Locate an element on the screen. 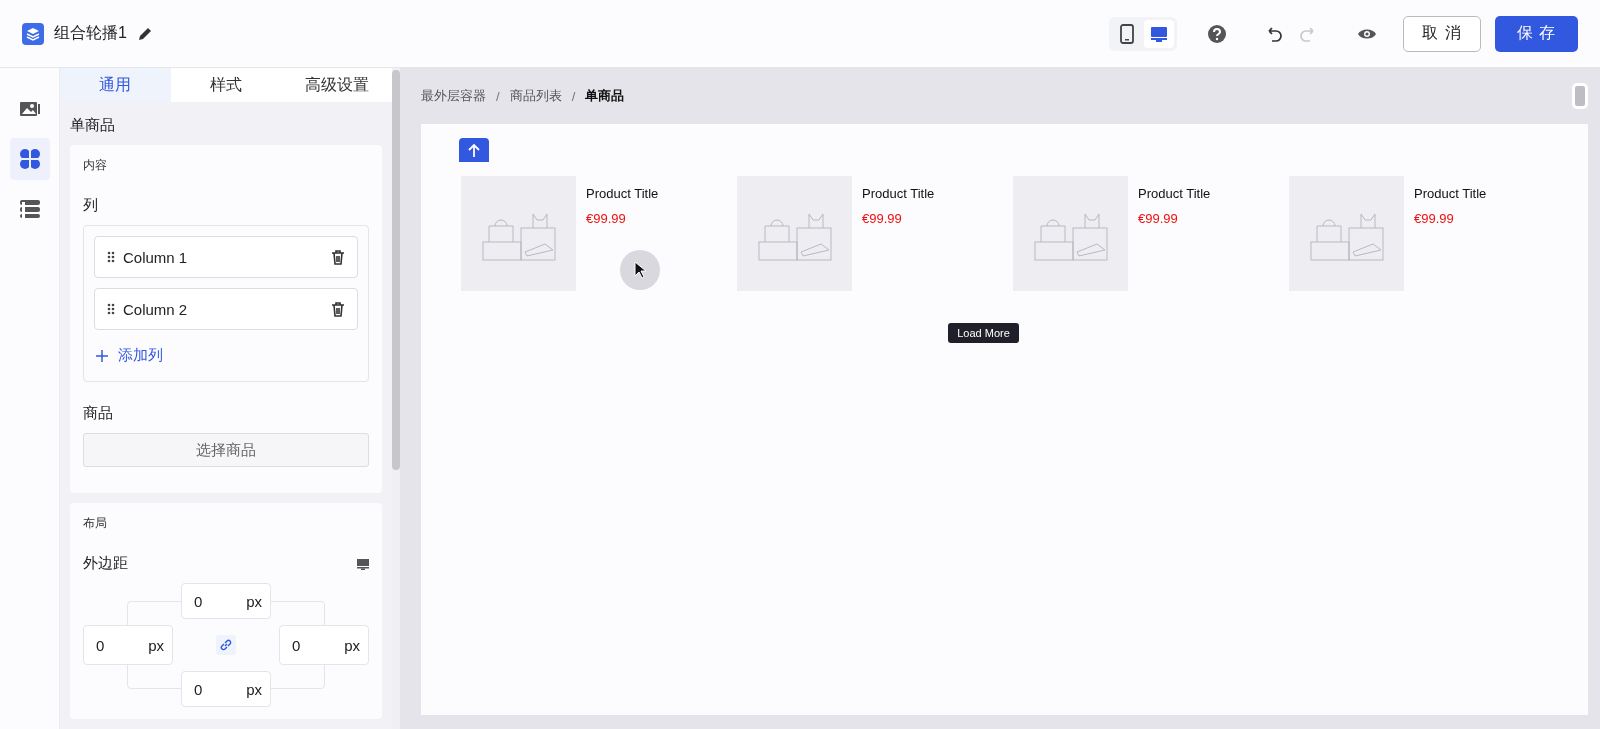 The width and height of the screenshot is (1600, 729). undo-icon is located at coordinates (1274, 33).